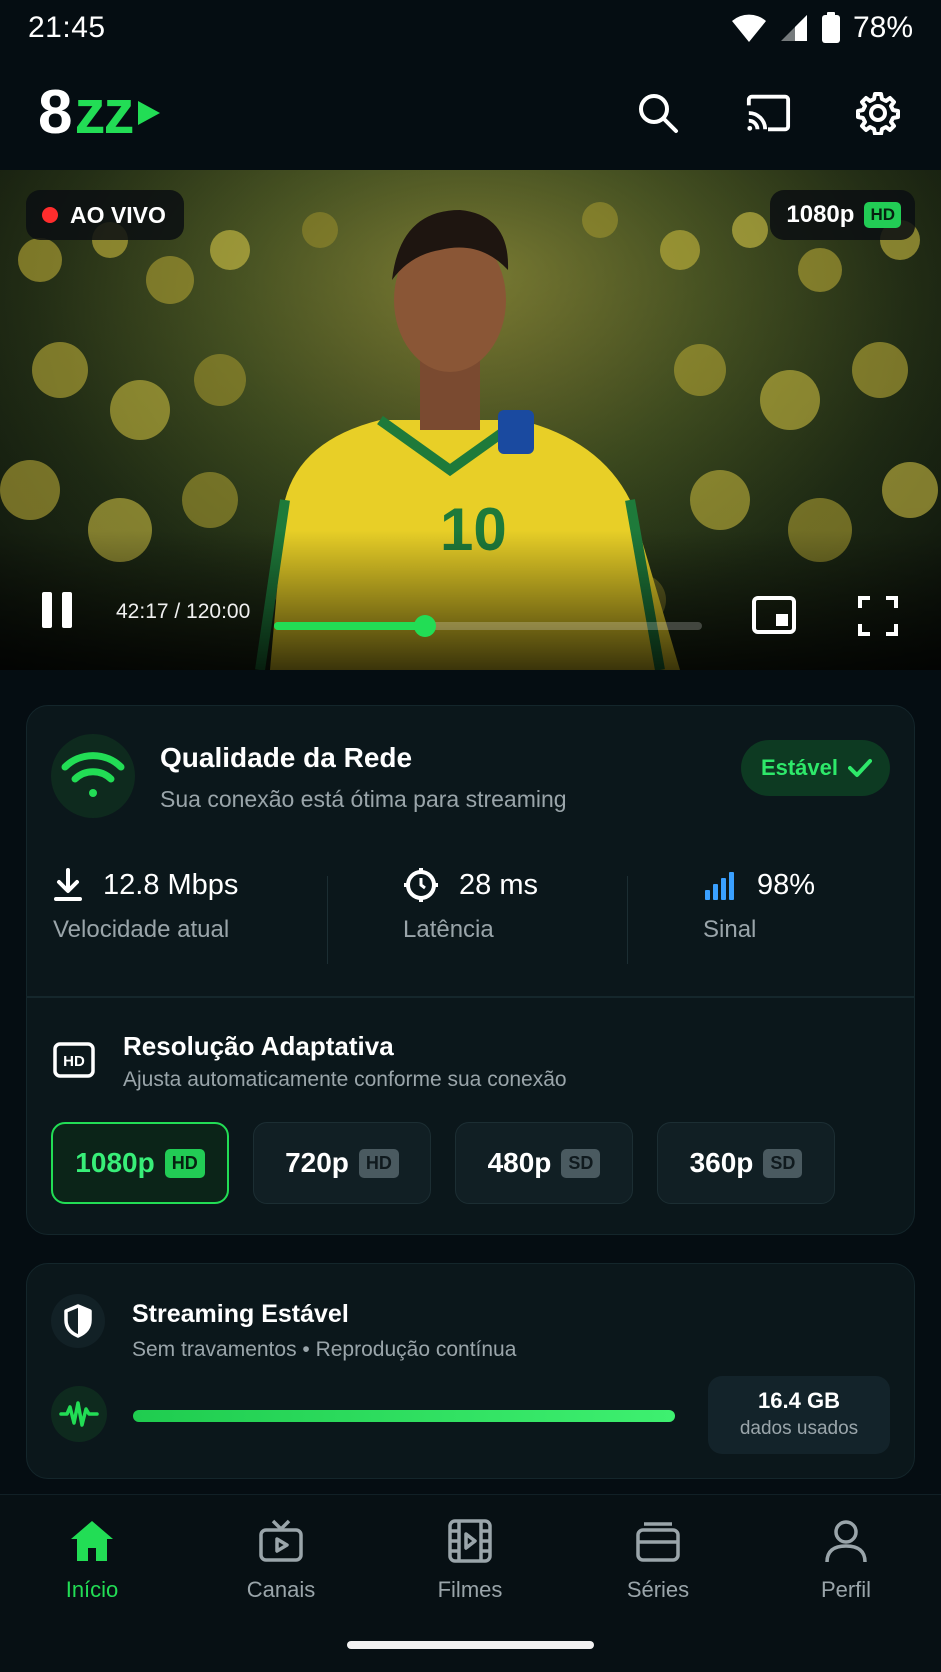 The width and height of the screenshot is (941, 1672). Describe the element at coordinates (92, 1589) in the screenshot. I see `nav-label: Início` at that location.